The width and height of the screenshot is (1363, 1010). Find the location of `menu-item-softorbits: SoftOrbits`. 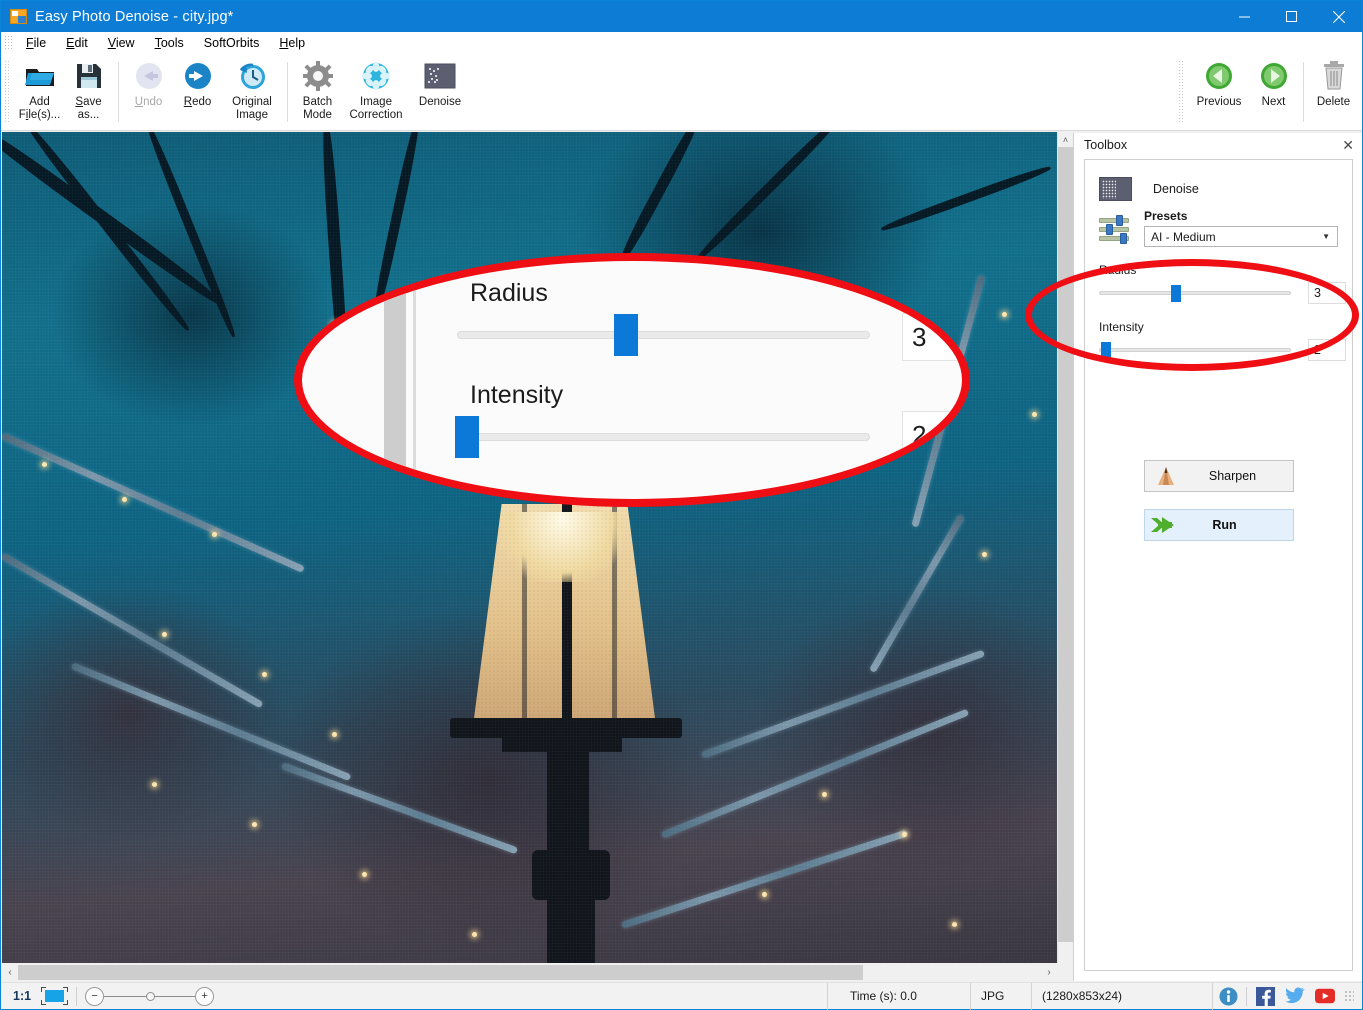

menu-item-softorbits: SoftOrbits is located at coordinates (232, 43).